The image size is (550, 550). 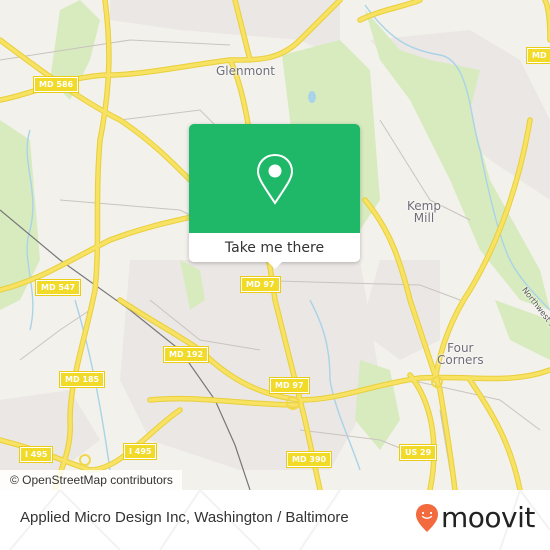 I want to click on moovit-wordmark: moovit, so click(x=488, y=517).